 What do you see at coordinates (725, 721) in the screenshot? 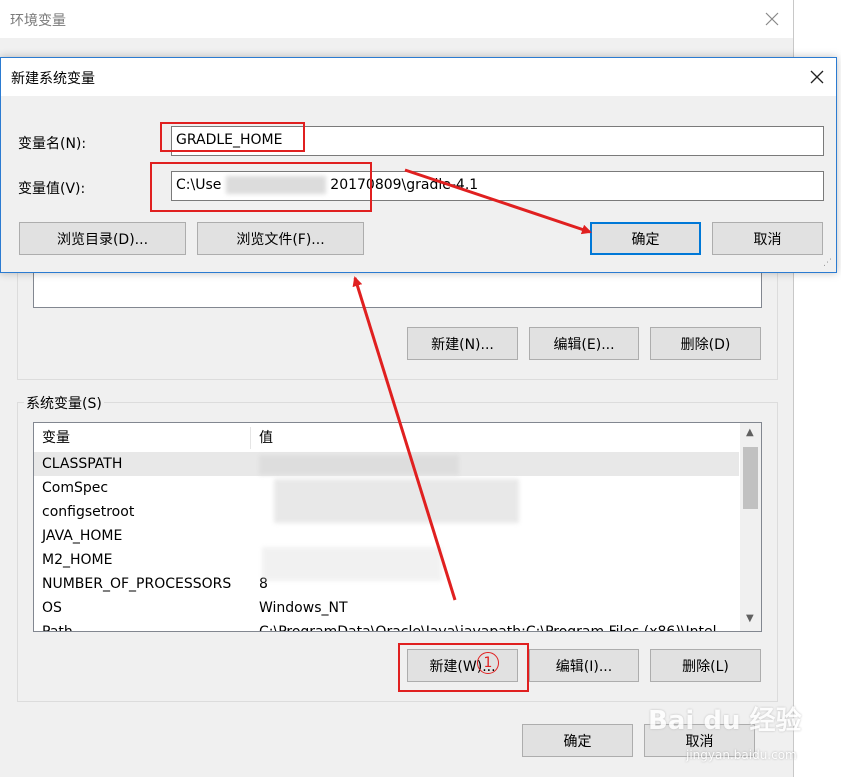
I see `watermark-brand: Bai du 经验` at bounding box center [725, 721].